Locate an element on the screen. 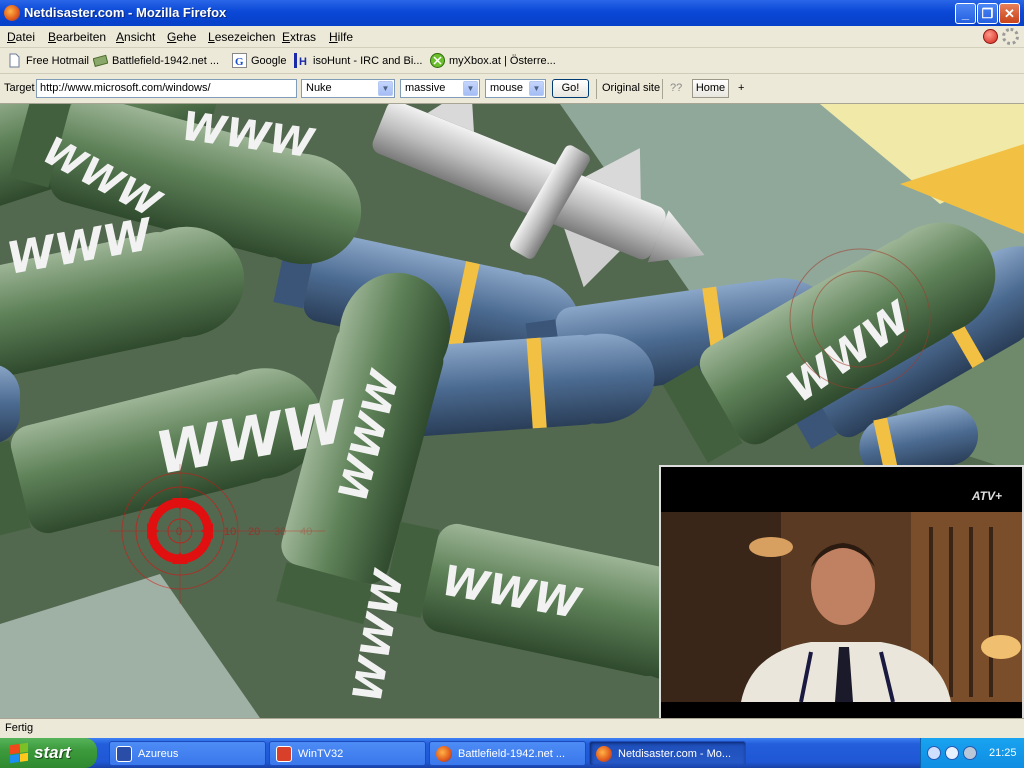 Image resolution: width=1024 pixels, height=768 pixels. tv-video-window: ATV+ is located at coordinates (841, 601).